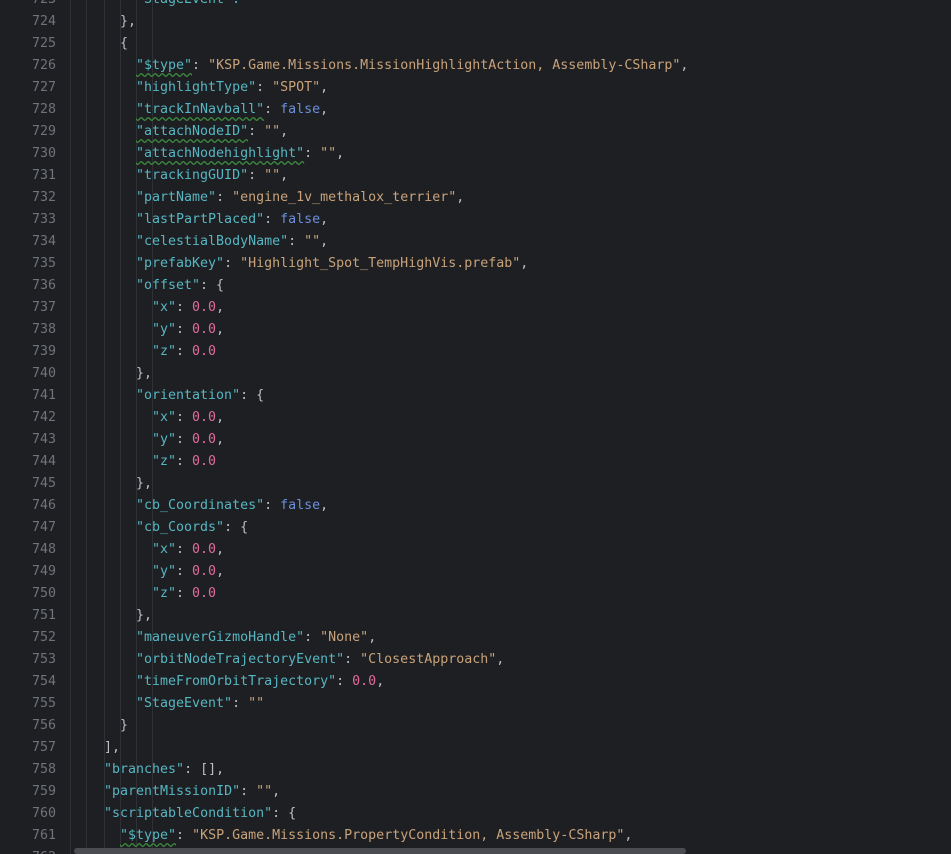  I want to click on code-token: "scriptableCondition", so click(188, 813).